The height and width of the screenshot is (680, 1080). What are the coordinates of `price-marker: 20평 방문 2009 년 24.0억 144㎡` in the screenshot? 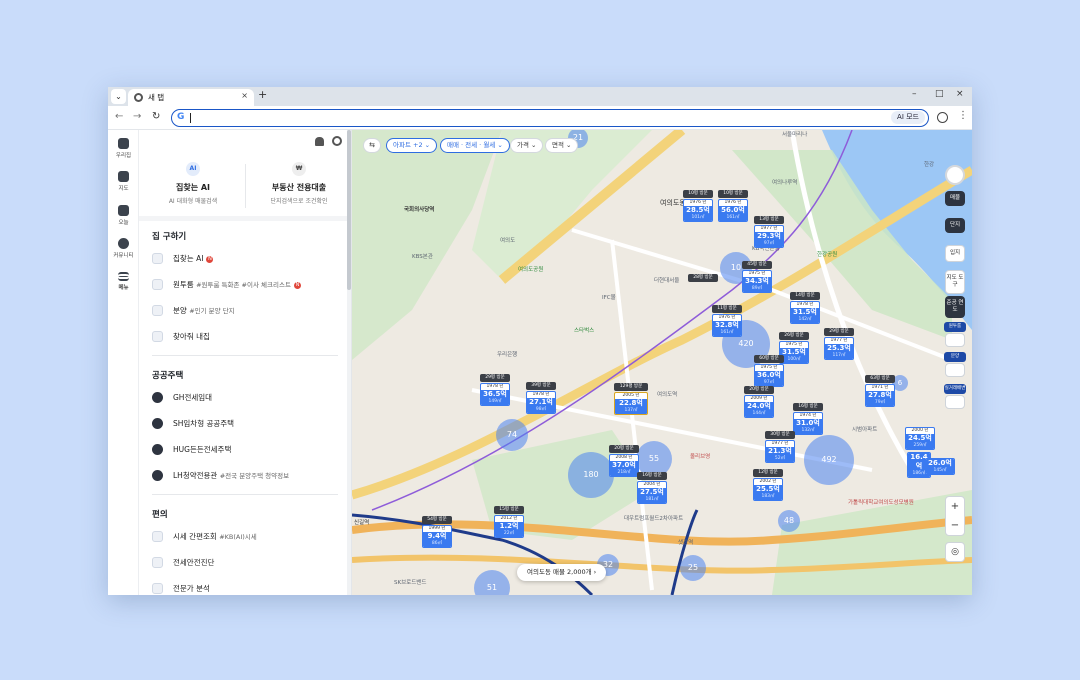 It's located at (759, 402).